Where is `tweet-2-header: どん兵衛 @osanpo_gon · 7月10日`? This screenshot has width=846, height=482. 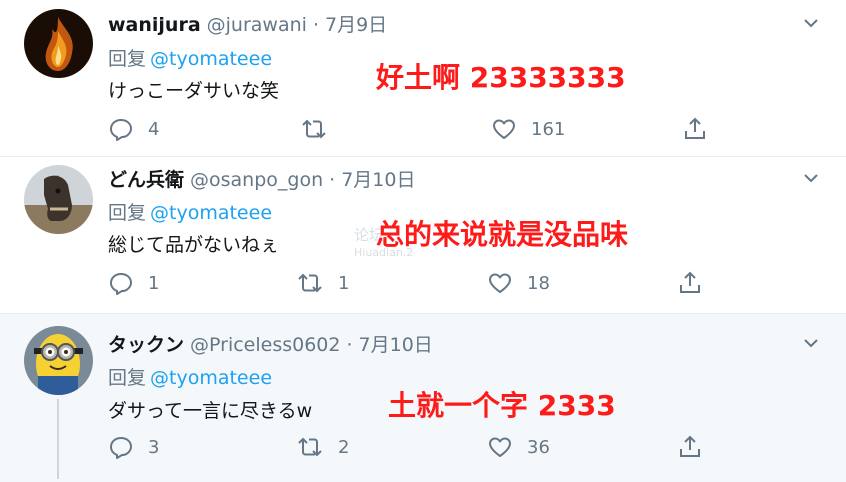 tweet-2-header: どん兵衛 @osanpo_gon · 7月10日 is located at coordinates (261, 178).